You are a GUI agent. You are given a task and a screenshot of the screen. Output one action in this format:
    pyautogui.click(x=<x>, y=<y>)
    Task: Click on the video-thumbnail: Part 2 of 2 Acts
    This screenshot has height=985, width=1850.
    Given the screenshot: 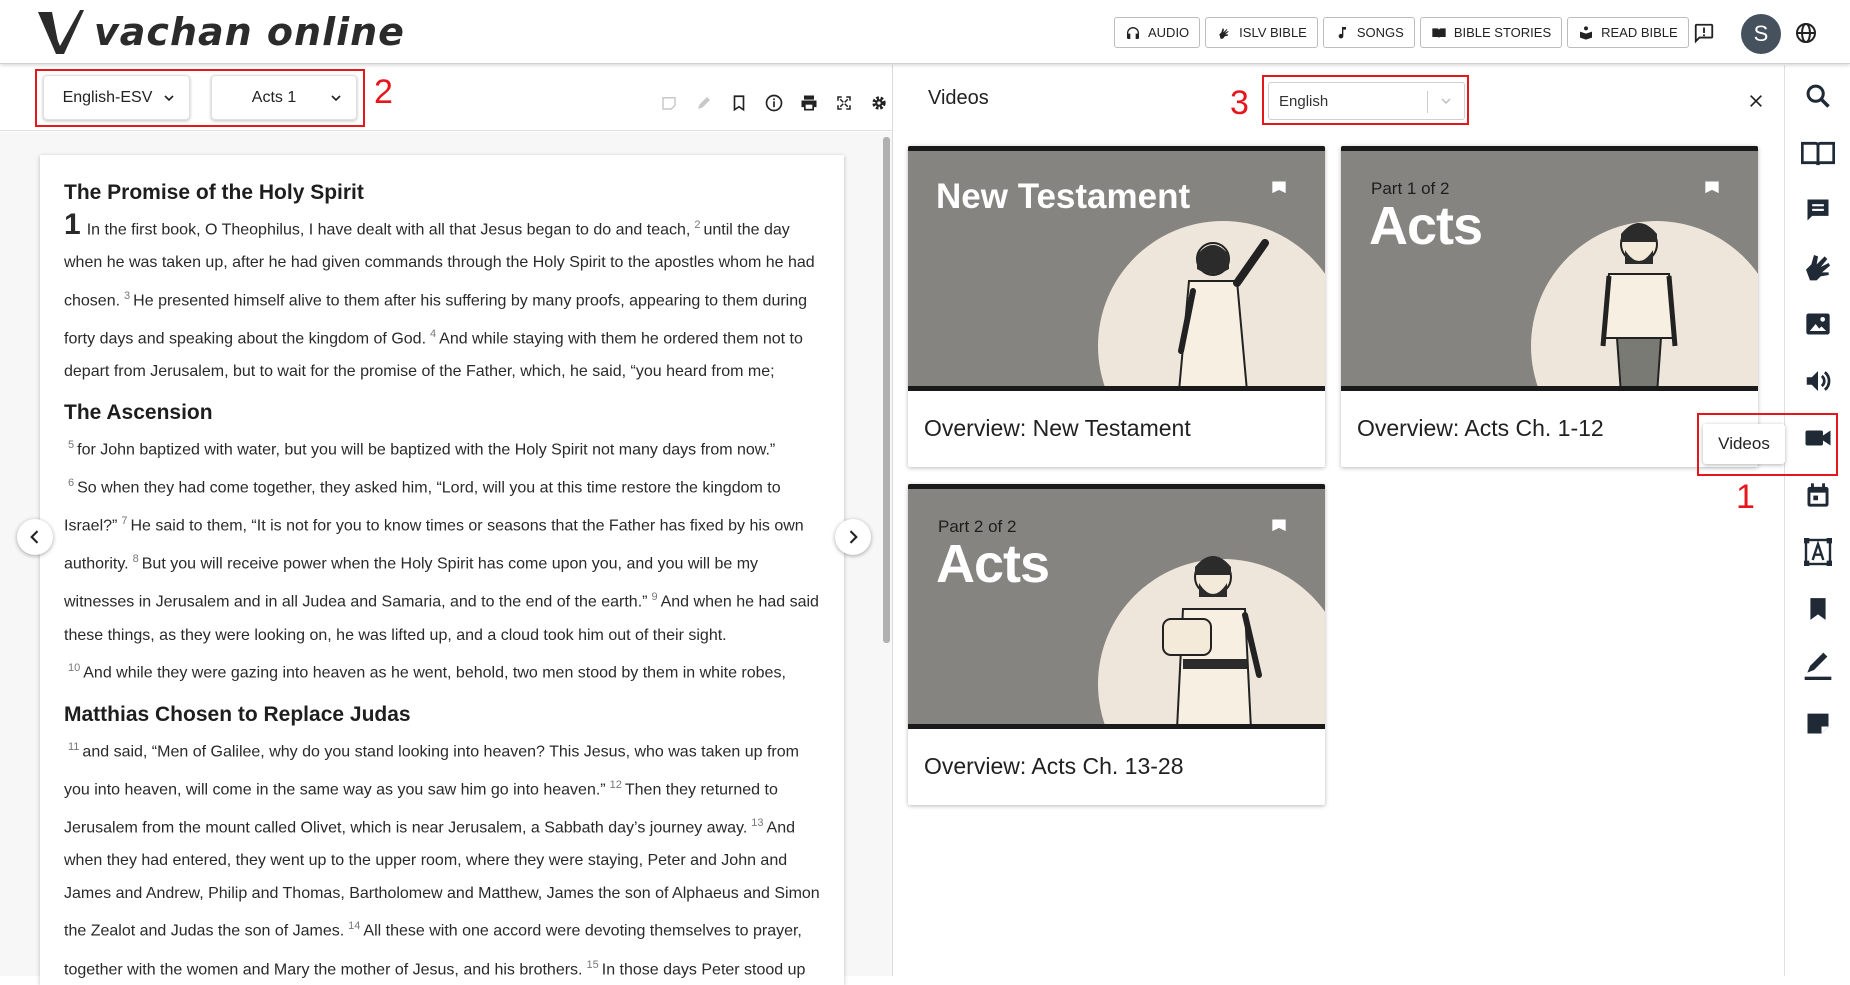 What is the action you would take?
    pyautogui.click(x=1116, y=606)
    